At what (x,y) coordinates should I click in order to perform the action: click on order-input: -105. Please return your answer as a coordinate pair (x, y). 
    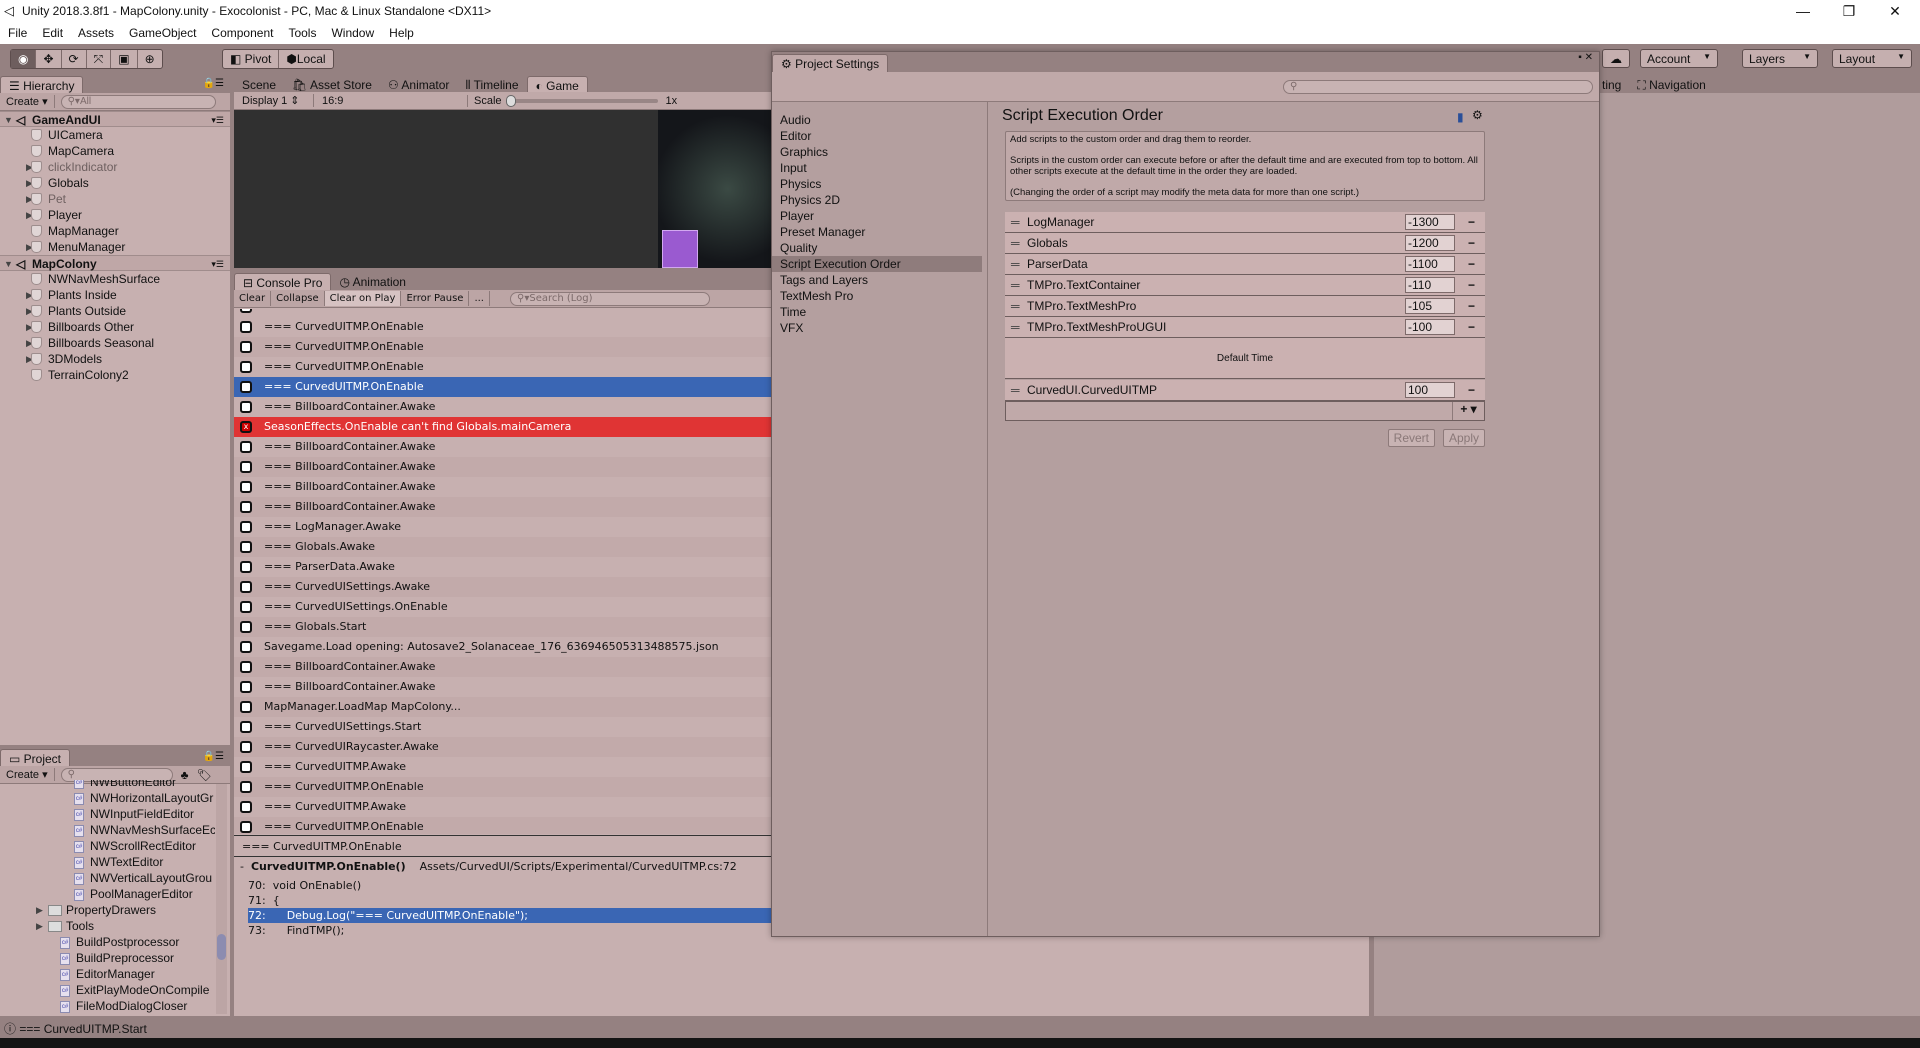
    Looking at the image, I should click on (1430, 306).